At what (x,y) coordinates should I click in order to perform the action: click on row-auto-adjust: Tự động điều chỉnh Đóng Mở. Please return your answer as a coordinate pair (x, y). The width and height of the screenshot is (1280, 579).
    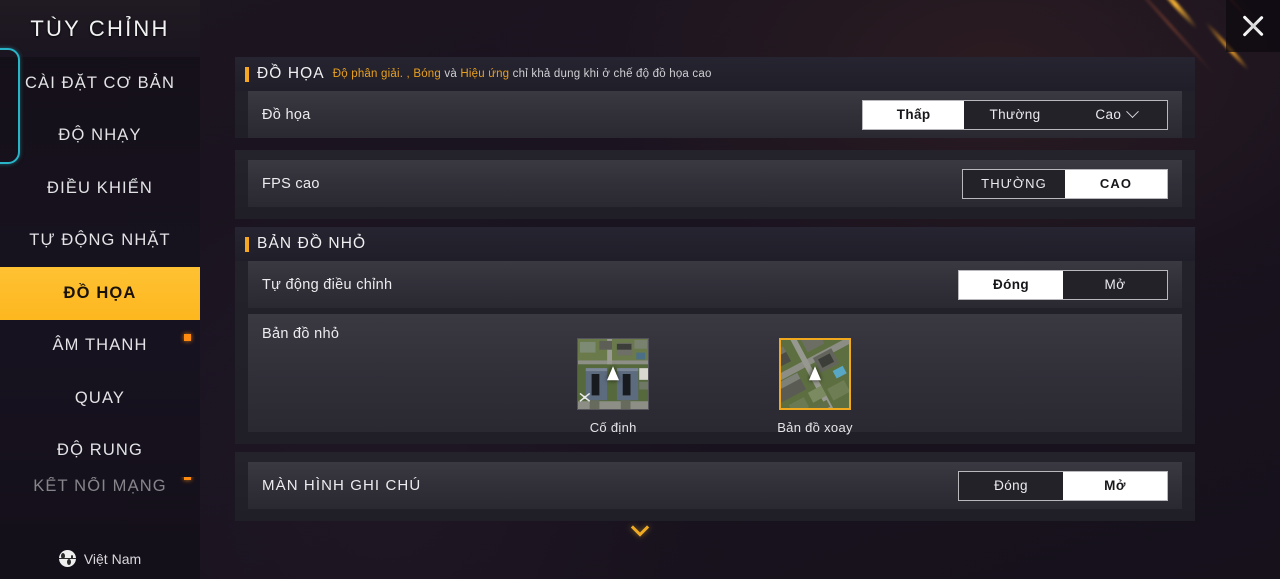
    Looking at the image, I should click on (715, 284).